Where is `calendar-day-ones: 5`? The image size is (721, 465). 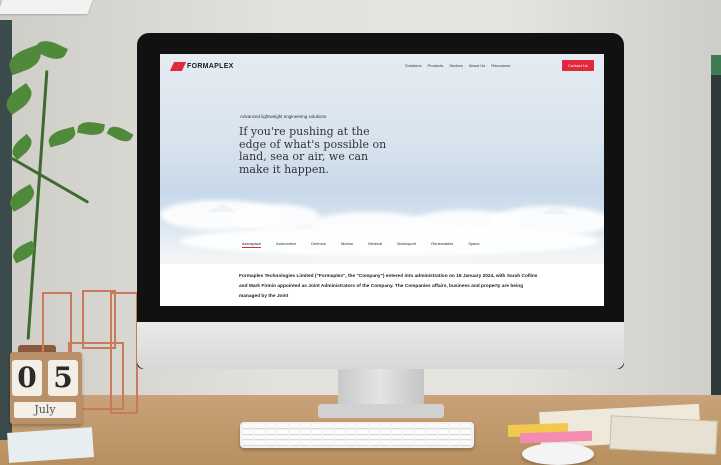 calendar-day-ones: 5 is located at coordinates (63, 378).